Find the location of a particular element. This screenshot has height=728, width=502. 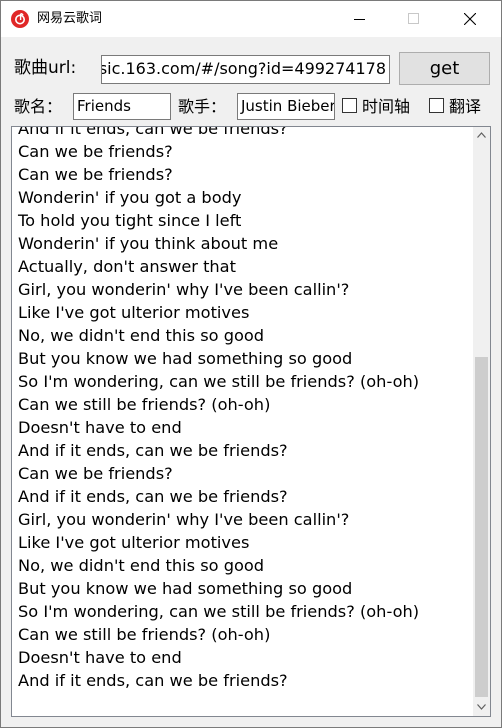

get-button: get is located at coordinates (444, 68).